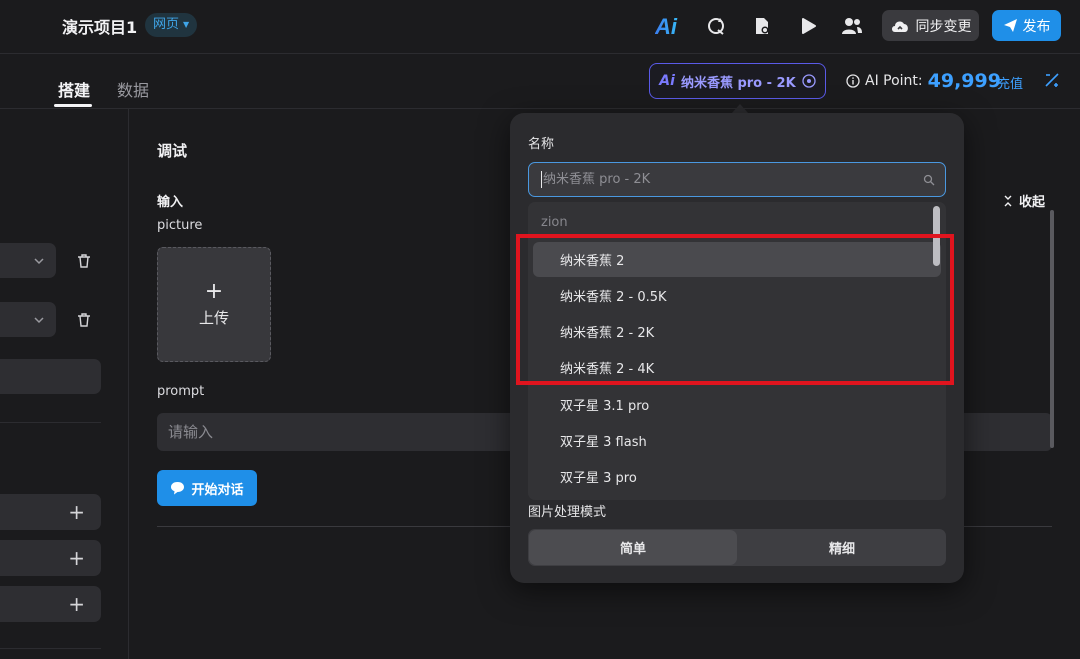  I want to click on model-option: 双子星 3 pro, so click(737, 476).